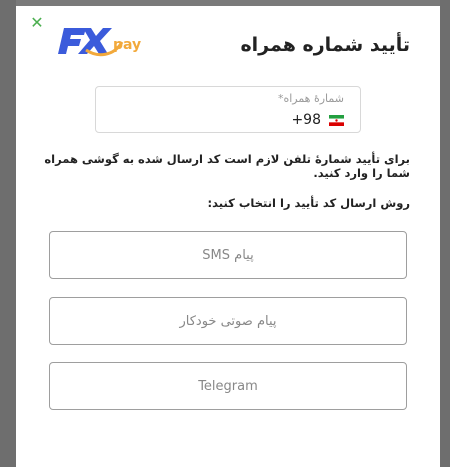  I want to click on phone-field-label: شمارهٔ همراه*, so click(310, 98).